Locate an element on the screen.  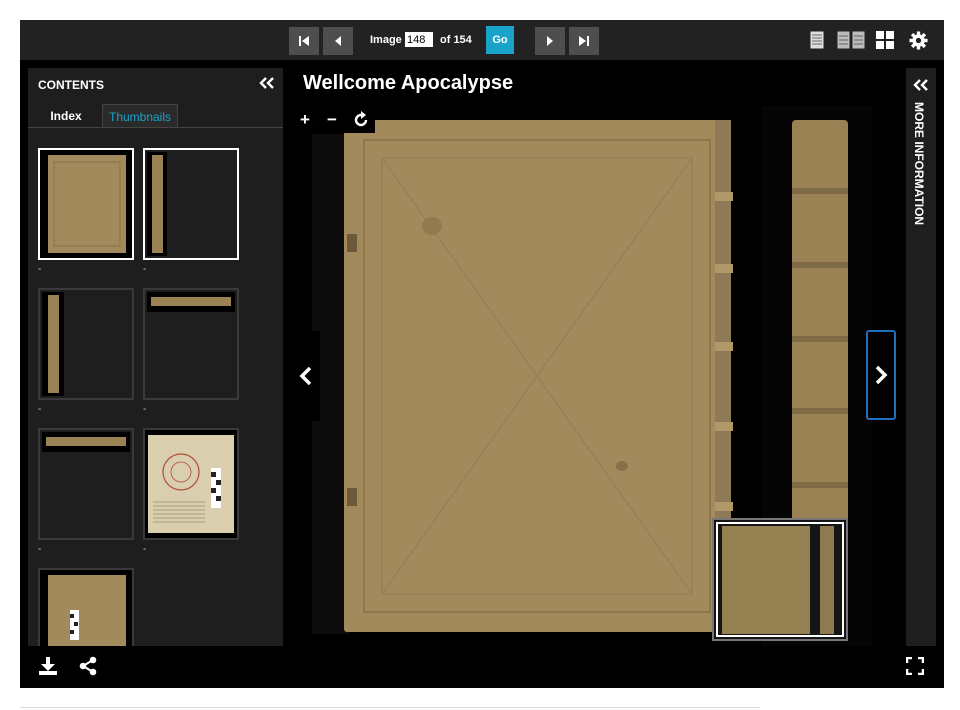
chevron-right-icon is located at coordinates (881, 375).